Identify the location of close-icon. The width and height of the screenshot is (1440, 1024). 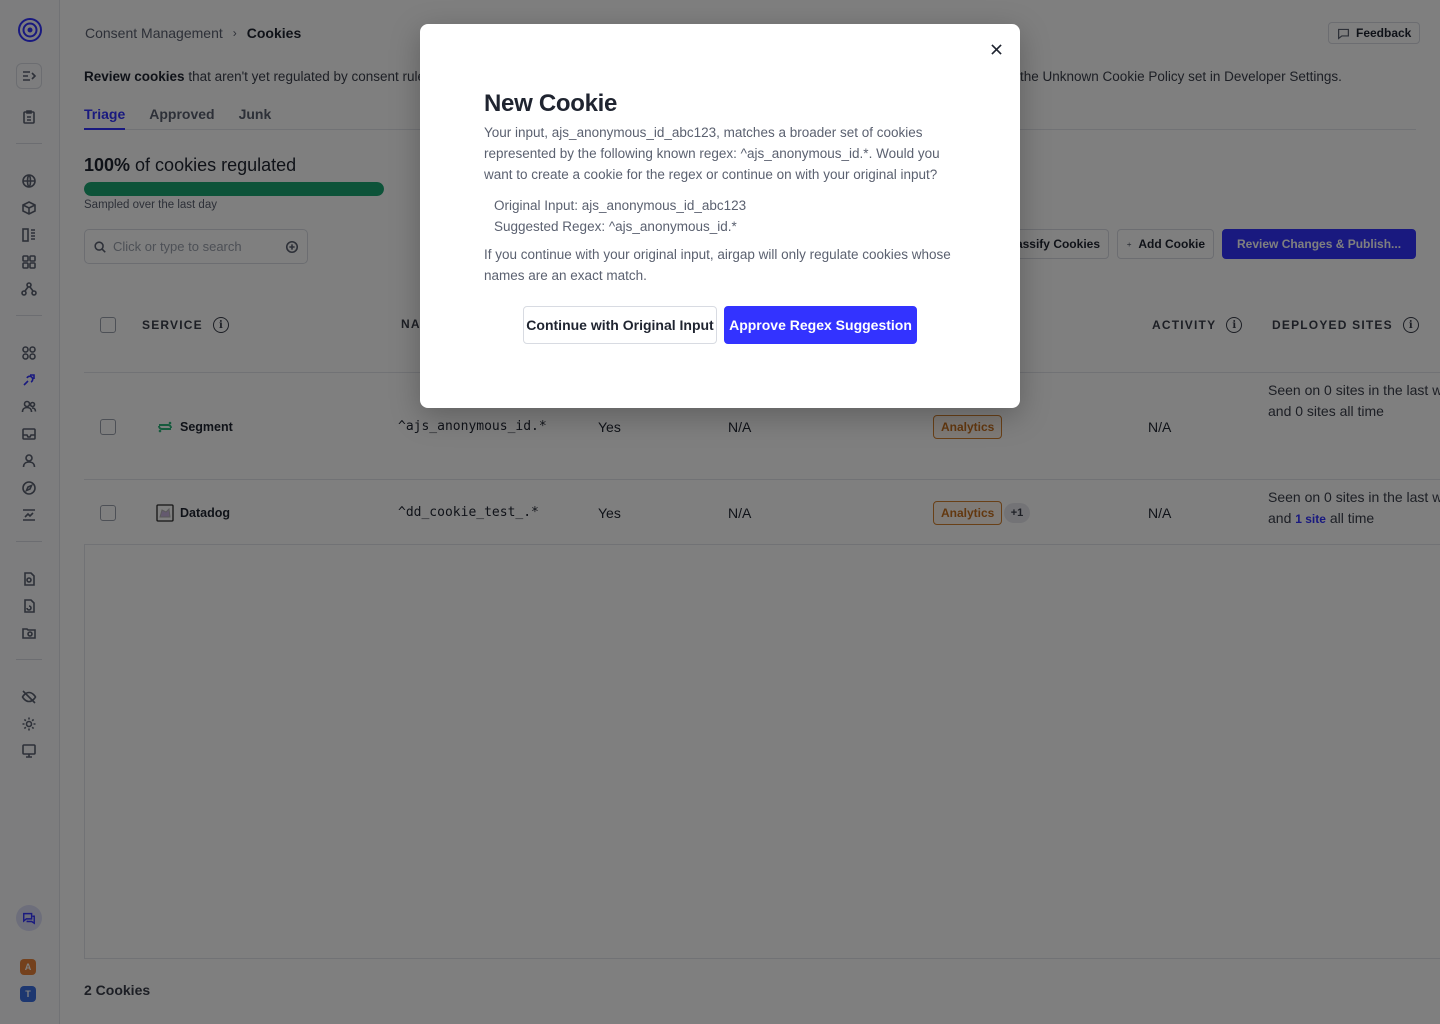
(996, 49).